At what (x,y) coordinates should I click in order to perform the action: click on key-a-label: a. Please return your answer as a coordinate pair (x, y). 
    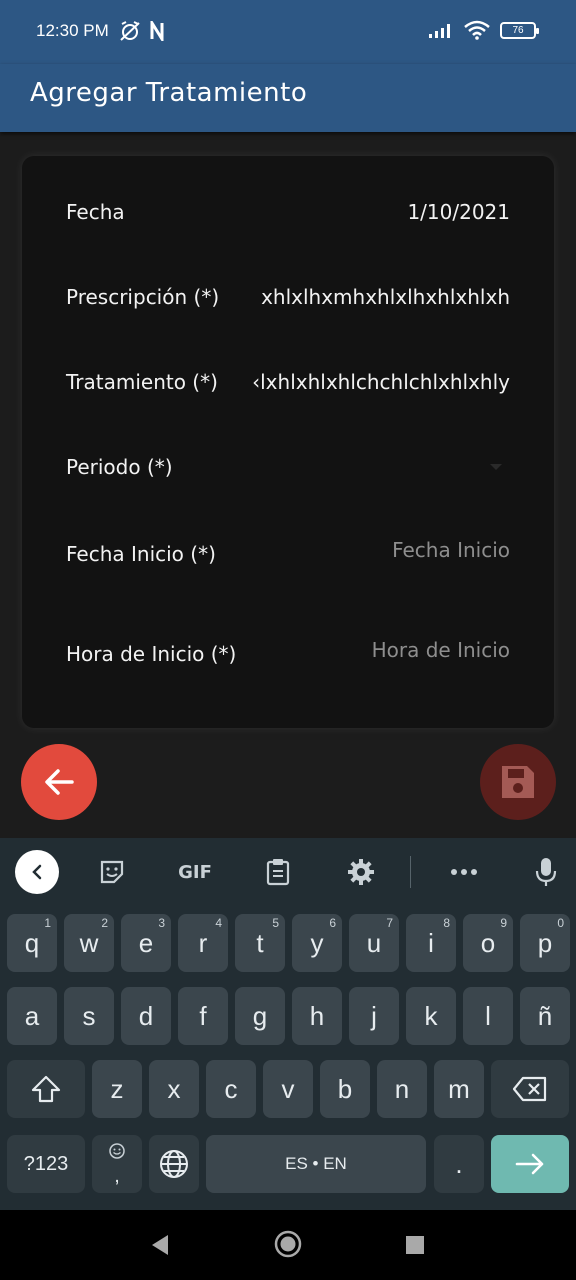
    Looking at the image, I should click on (32, 1015).